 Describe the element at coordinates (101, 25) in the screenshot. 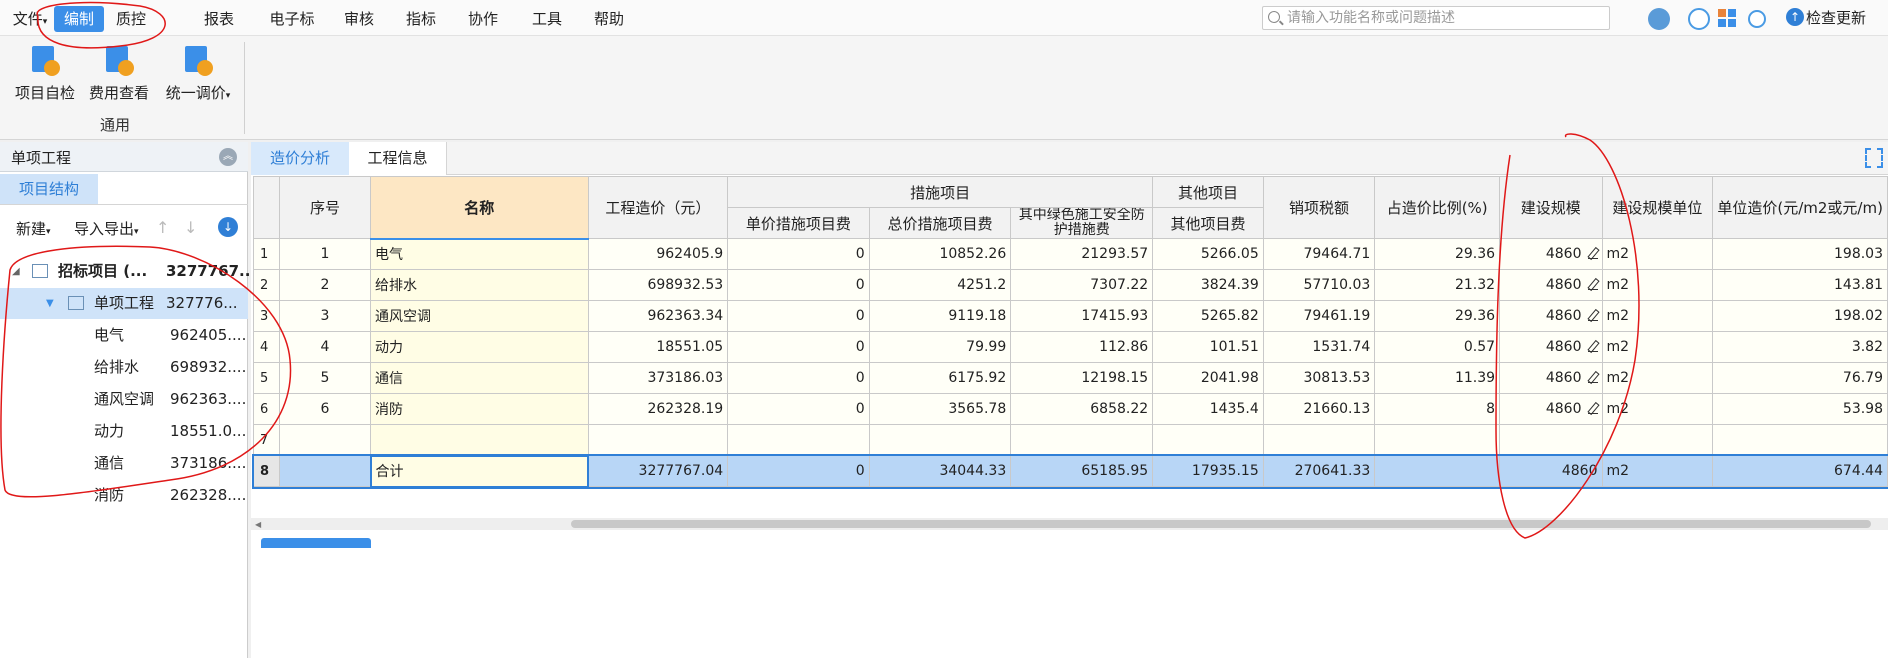

I see `annotation-circle-menu` at that location.